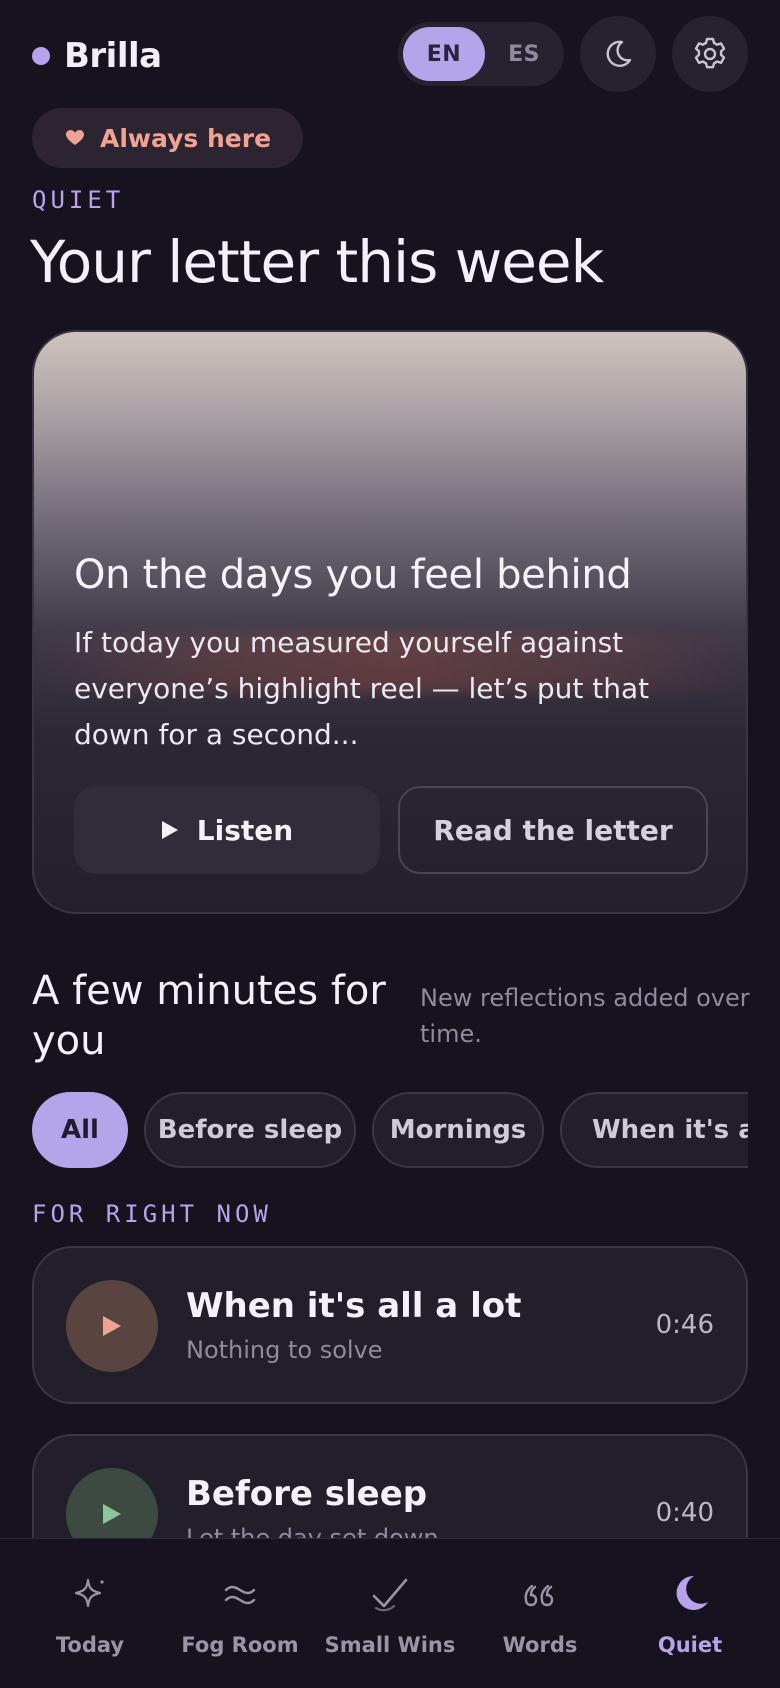  What do you see at coordinates (113, 56) in the screenshot?
I see `app-name: Brilla` at bounding box center [113, 56].